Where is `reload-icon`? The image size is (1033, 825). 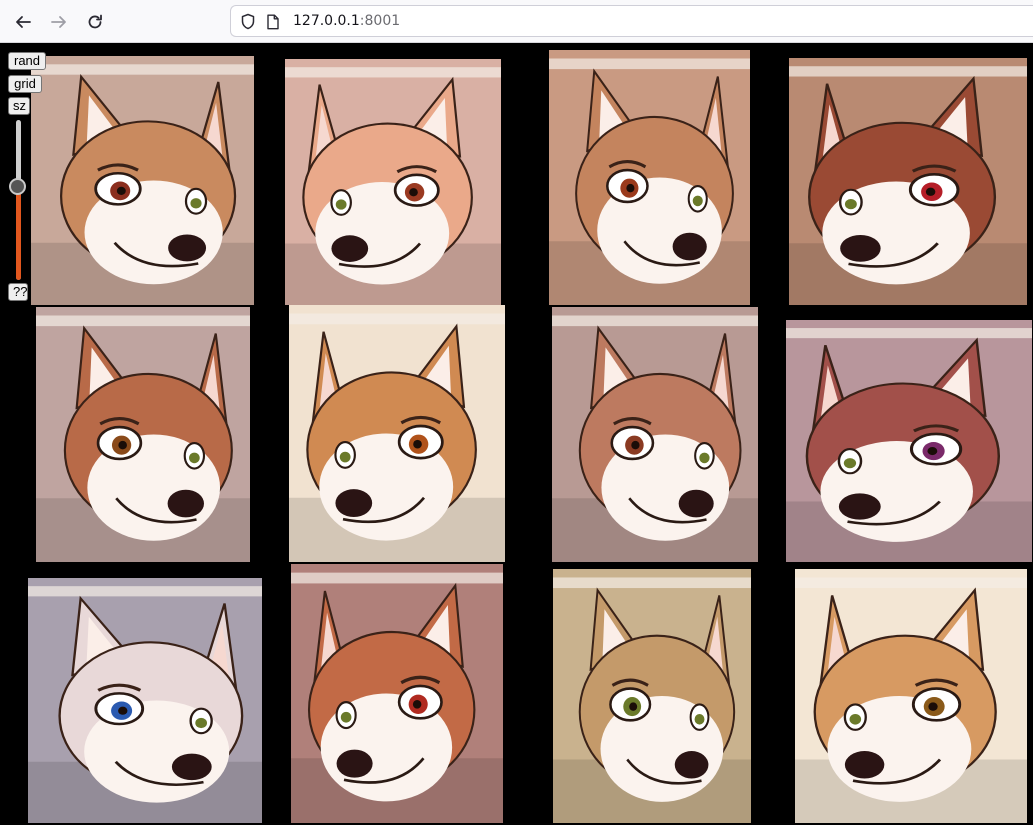 reload-icon is located at coordinates (95, 21).